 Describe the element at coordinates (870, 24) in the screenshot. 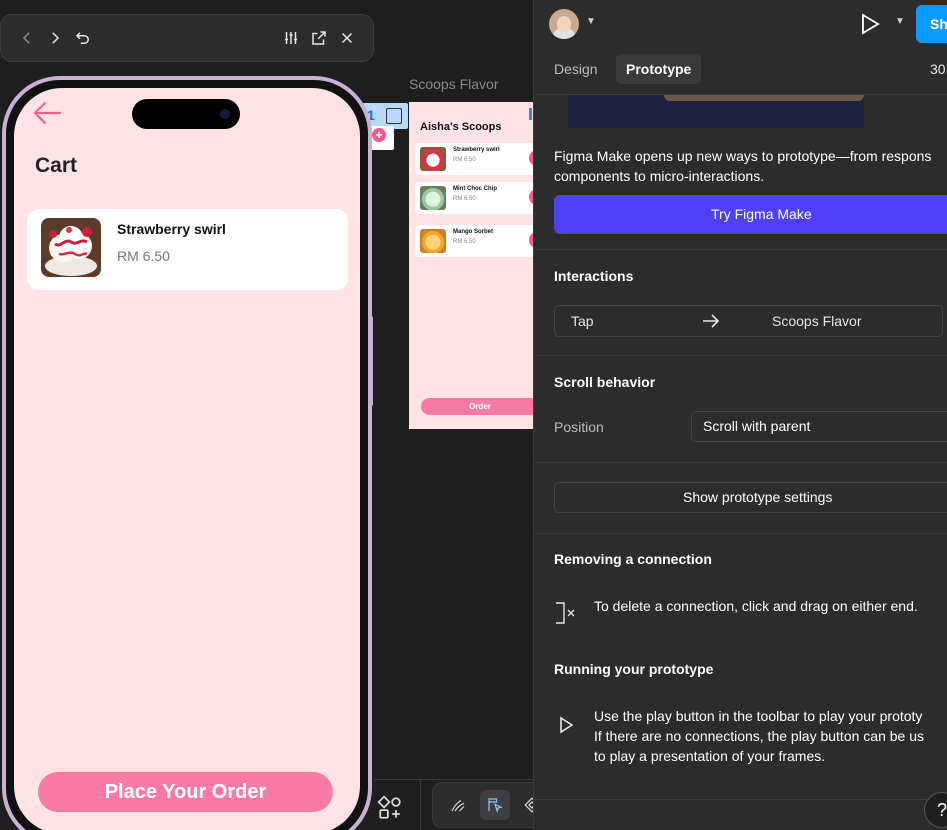

I see `play-icon` at that location.